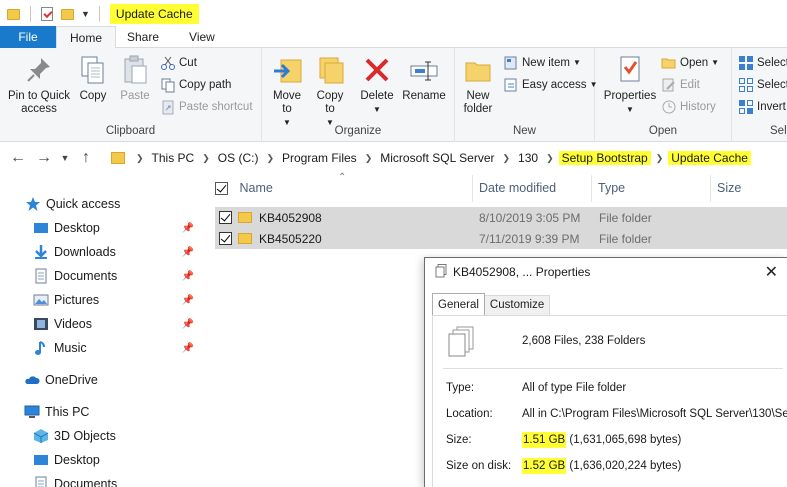 This screenshot has width=787, height=487. I want to click on nav-onedrive: OneDrive, so click(100, 380).